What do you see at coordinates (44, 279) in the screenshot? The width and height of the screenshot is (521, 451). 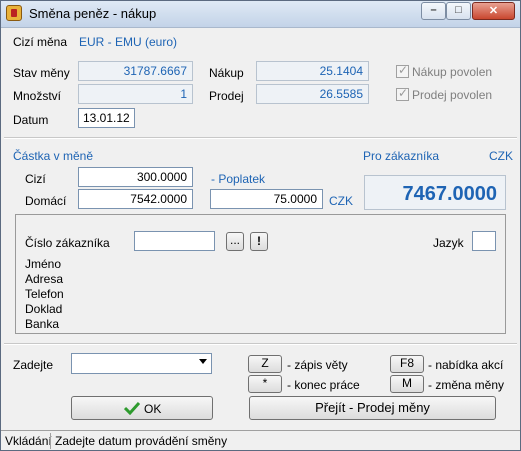 I see `address-label: Adresa` at bounding box center [44, 279].